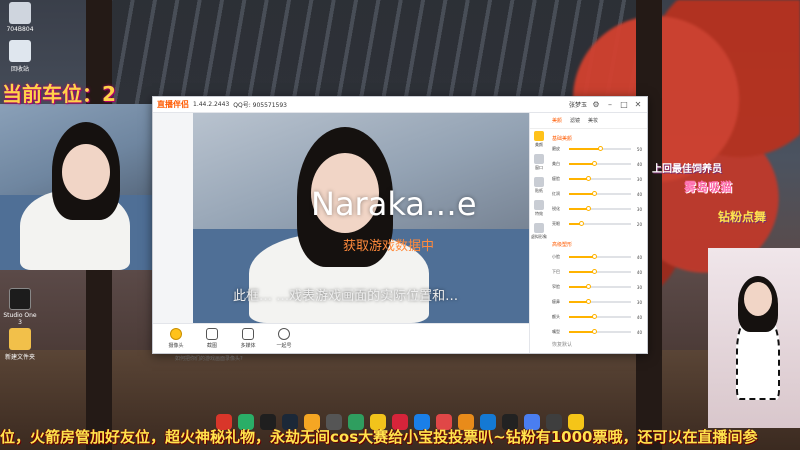 The height and width of the screenshot is (450, 800). I want to click on gift-label-best-keeper: 上回最佳饲养员, so click(687, 169).